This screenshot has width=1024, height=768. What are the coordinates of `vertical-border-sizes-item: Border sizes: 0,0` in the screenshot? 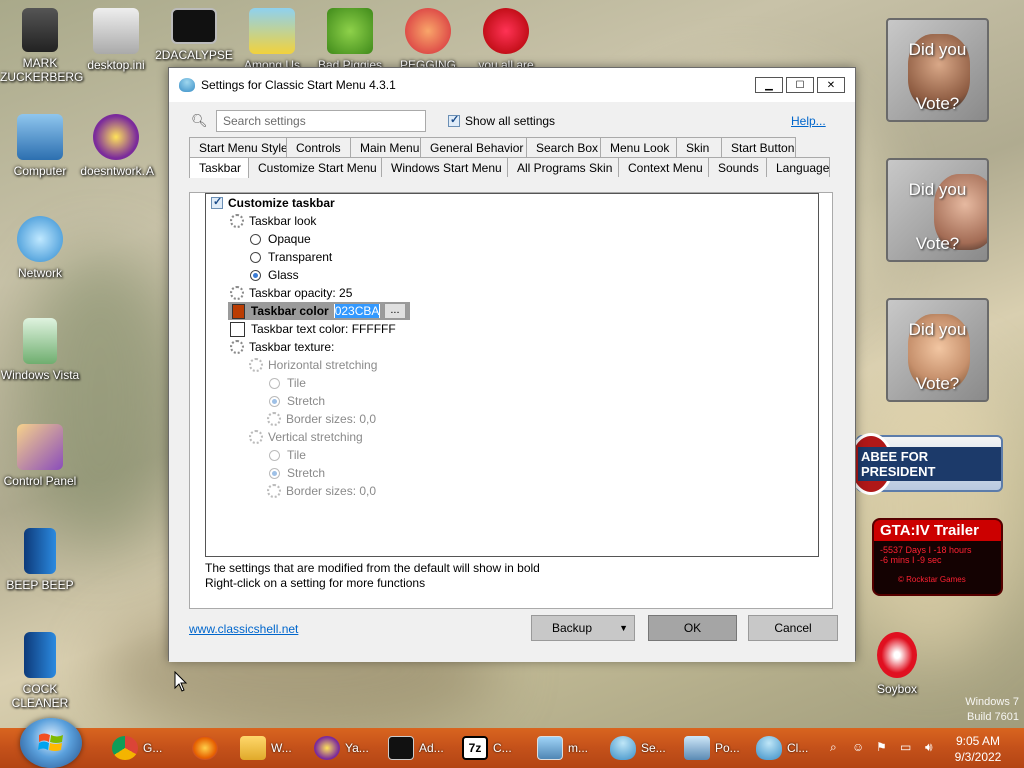 It's located at (321, 491).